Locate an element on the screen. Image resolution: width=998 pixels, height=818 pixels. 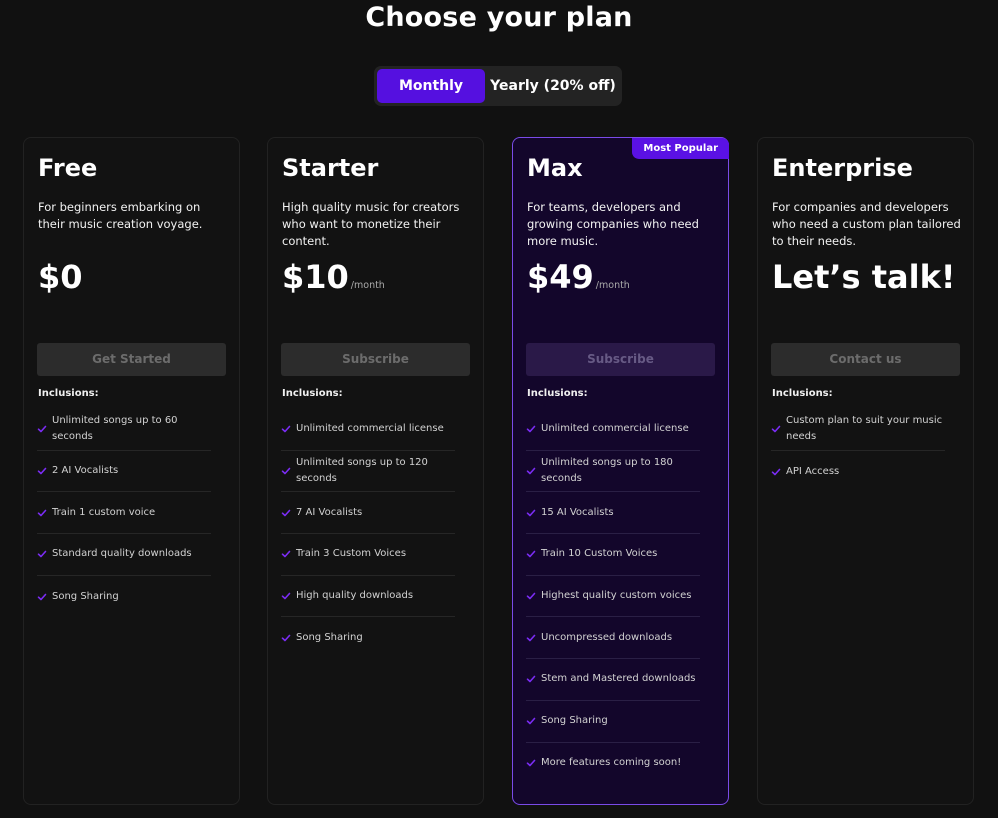
billing-toggle: Monthly Yearly (20% off) is located at coordinates (498, 86).